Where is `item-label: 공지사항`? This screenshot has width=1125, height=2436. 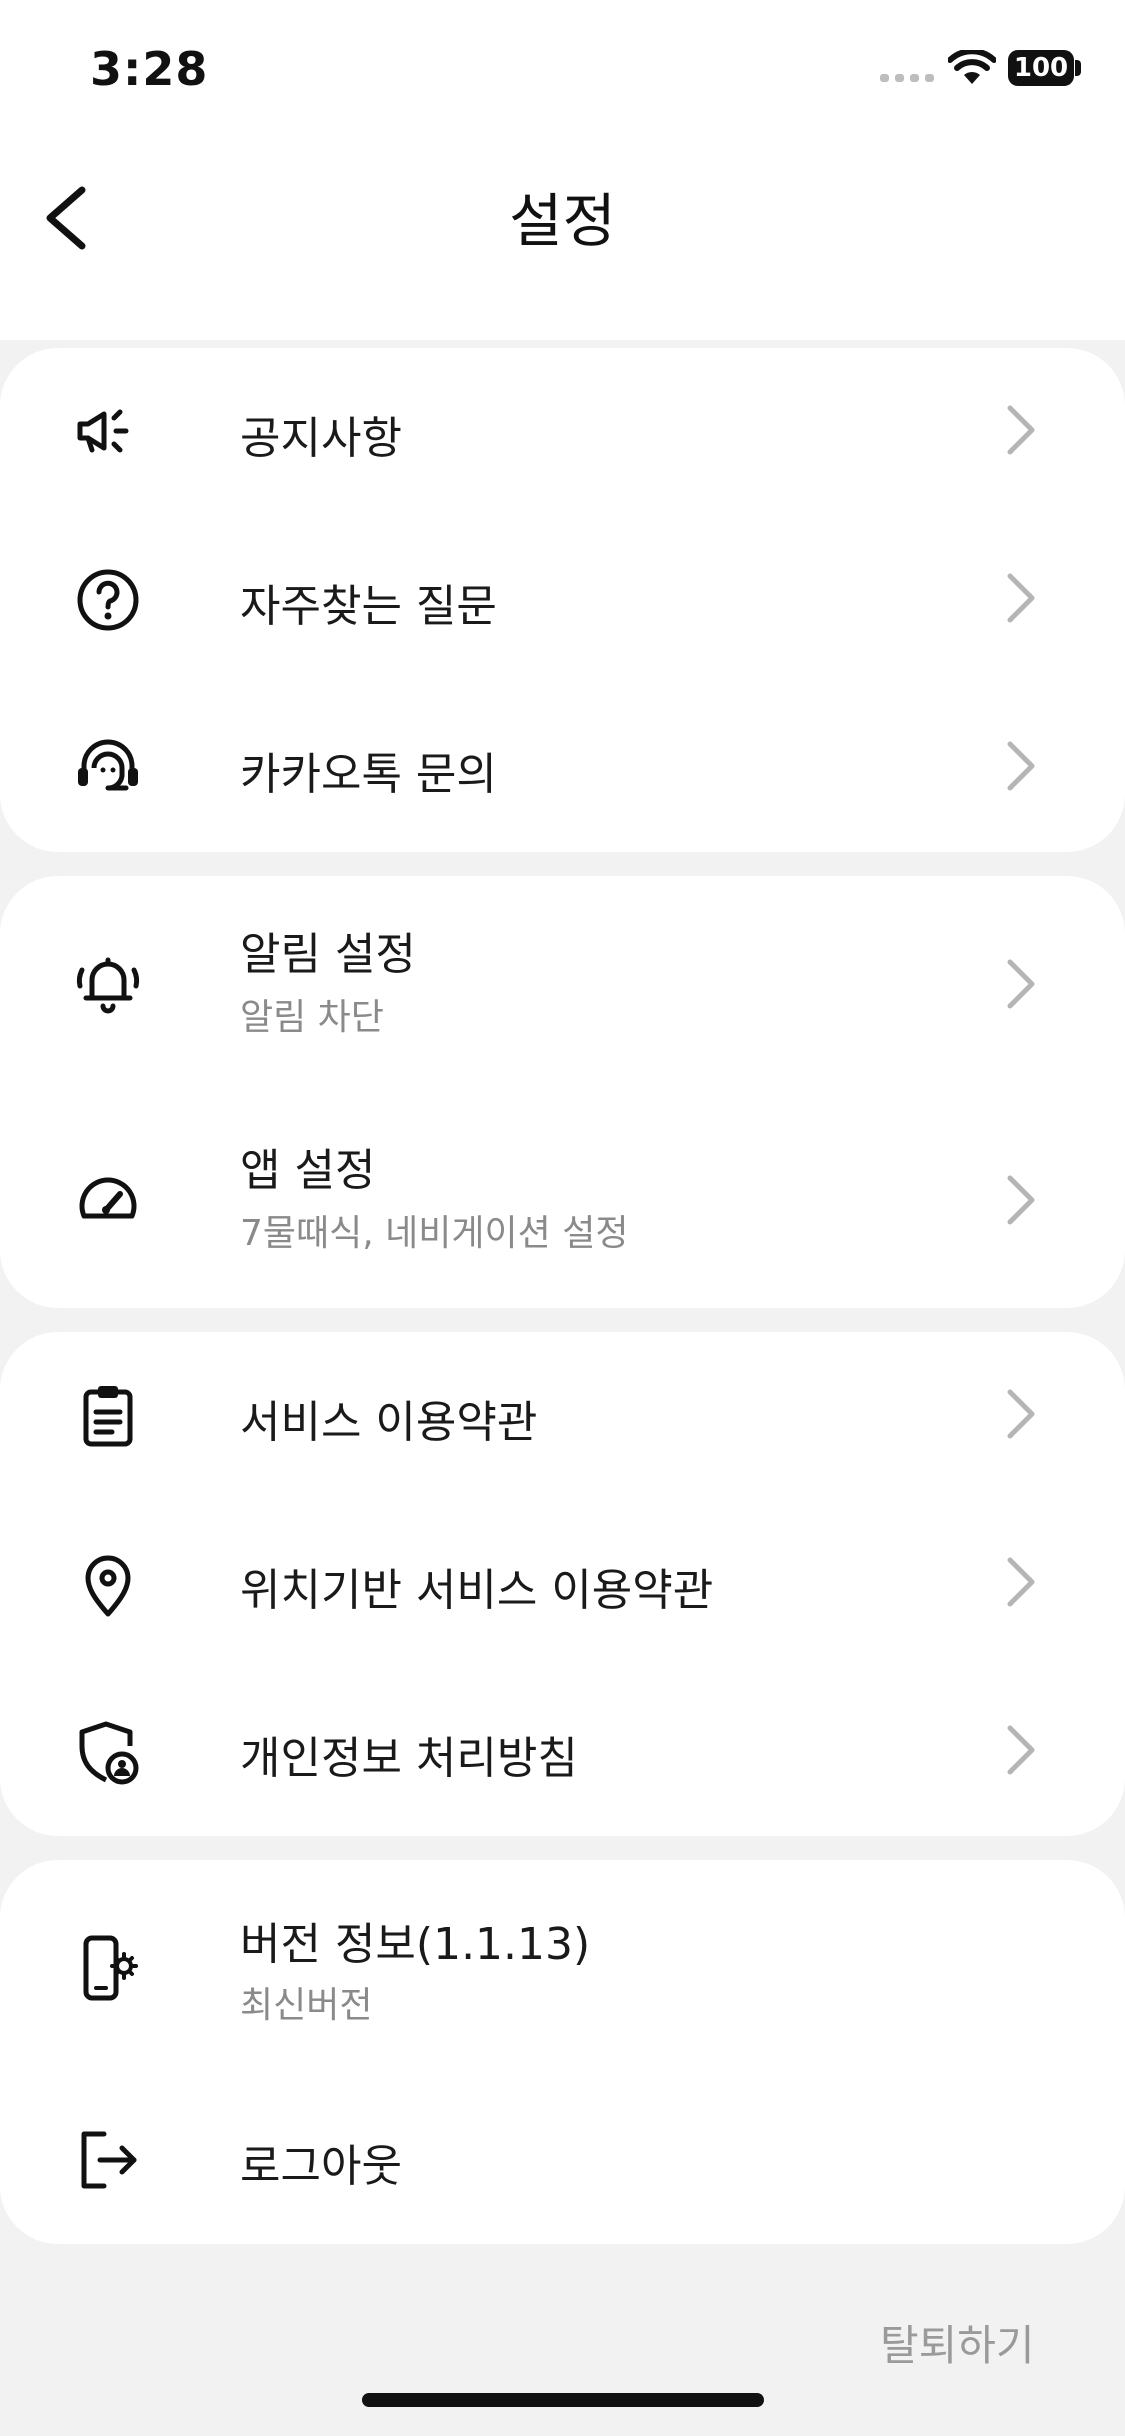
item-label: 공지사항 is located at coordinates (321, 438).